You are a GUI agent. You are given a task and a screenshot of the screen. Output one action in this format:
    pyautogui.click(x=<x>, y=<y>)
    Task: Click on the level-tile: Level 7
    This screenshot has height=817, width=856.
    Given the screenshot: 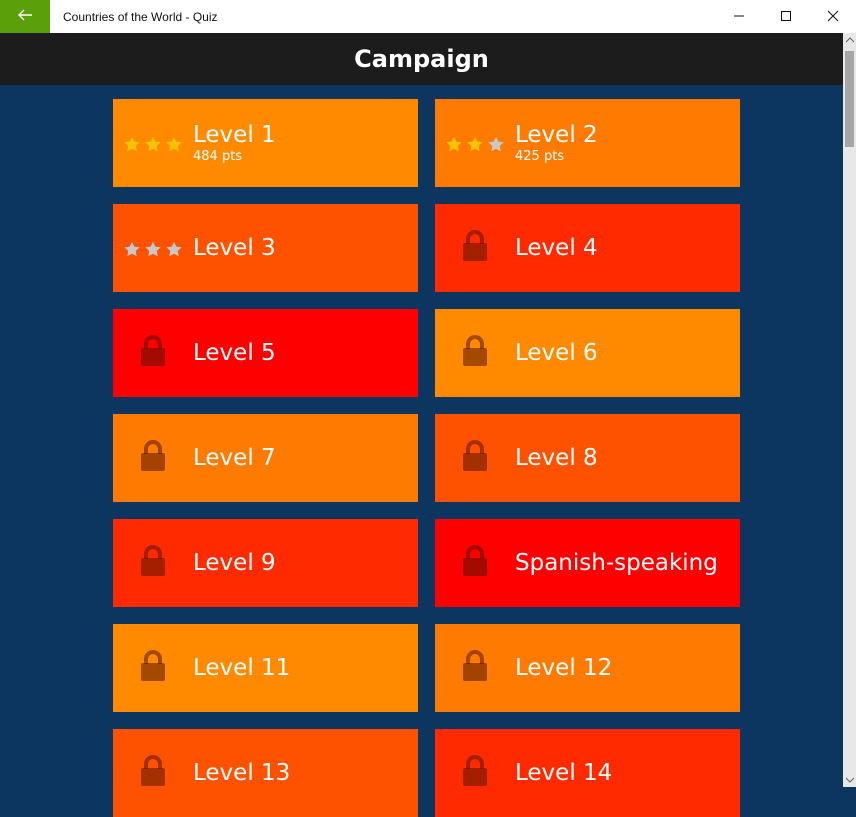 What is the action you would take?
    pyautogui.click(x=265, y=458)
    